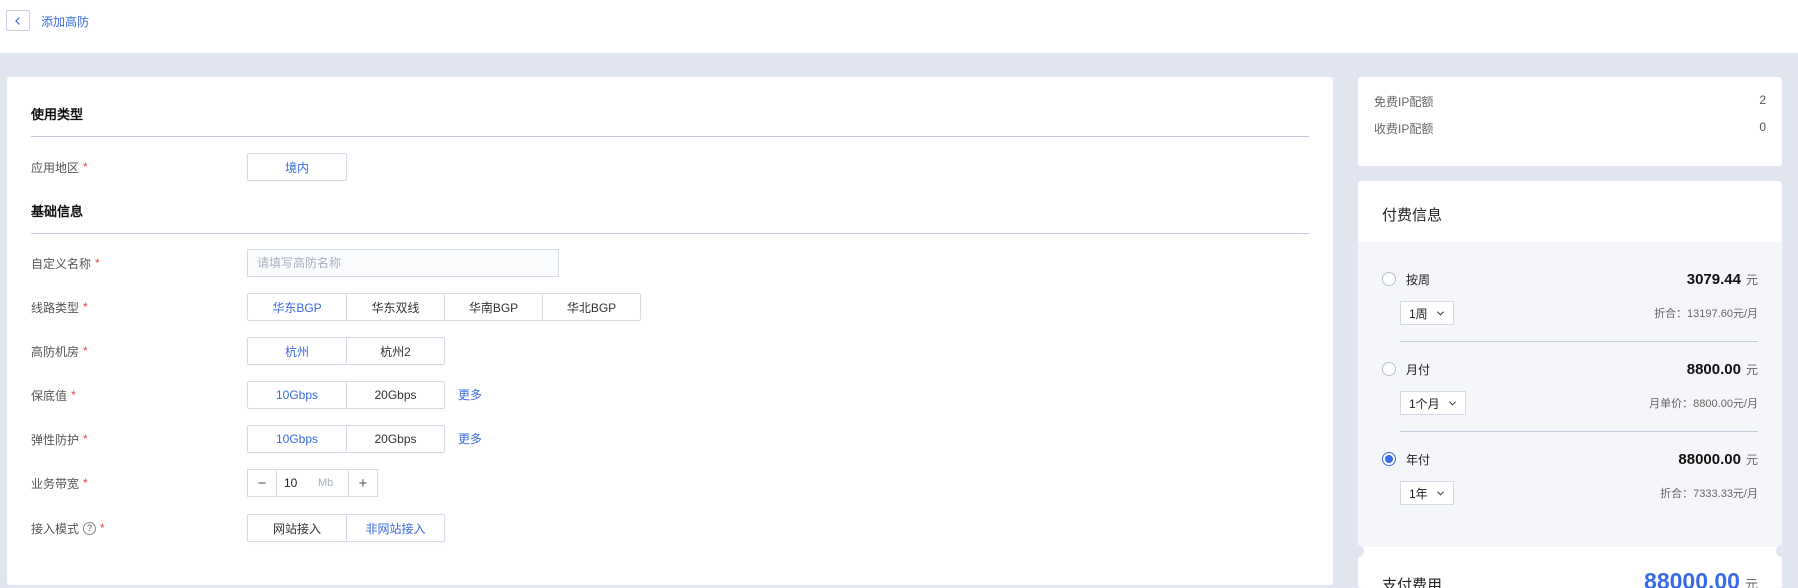  Describe the element at coordinates (1709, 494) in the screenshot. I see `period-note: 折合：7333.33元/月` at that location.